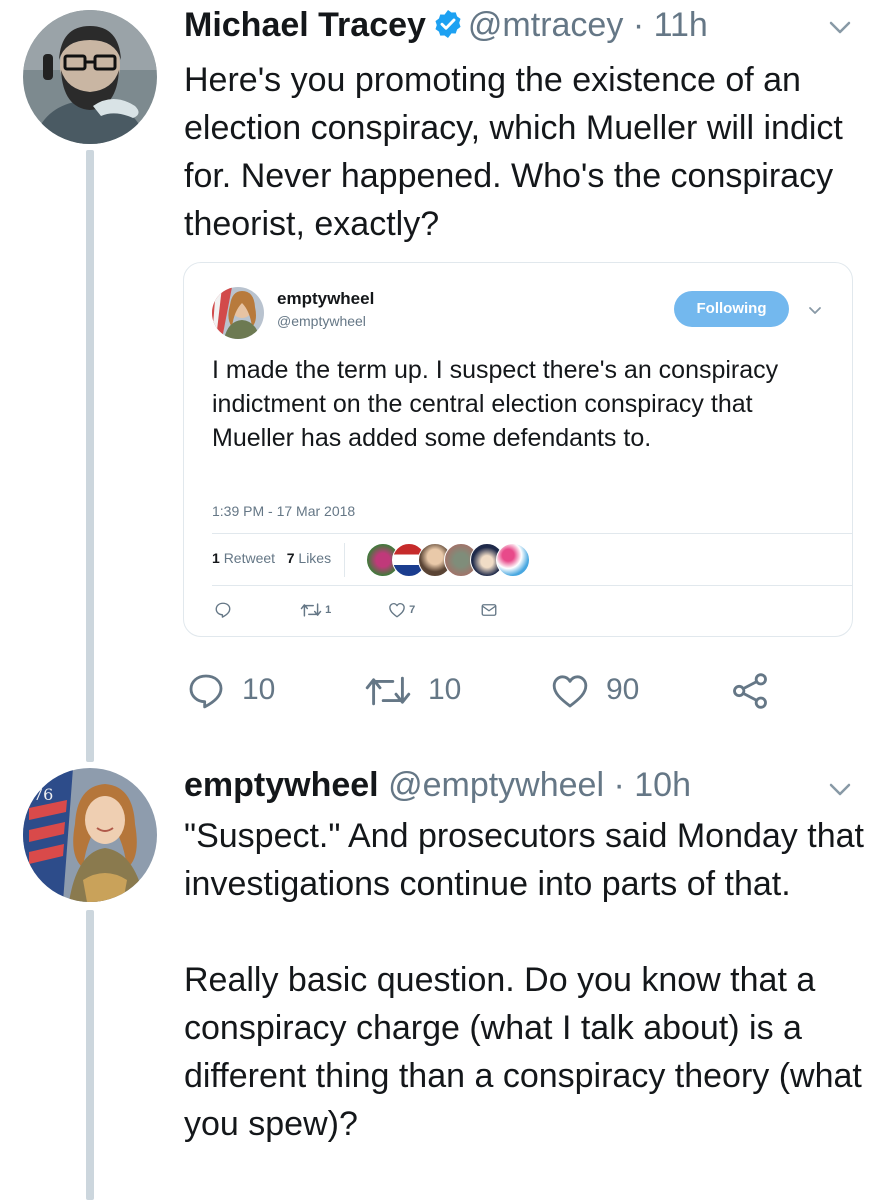  Describe the element at coordinates (43, 794) in the screenshot. I see `svg-text: 76` at that location.